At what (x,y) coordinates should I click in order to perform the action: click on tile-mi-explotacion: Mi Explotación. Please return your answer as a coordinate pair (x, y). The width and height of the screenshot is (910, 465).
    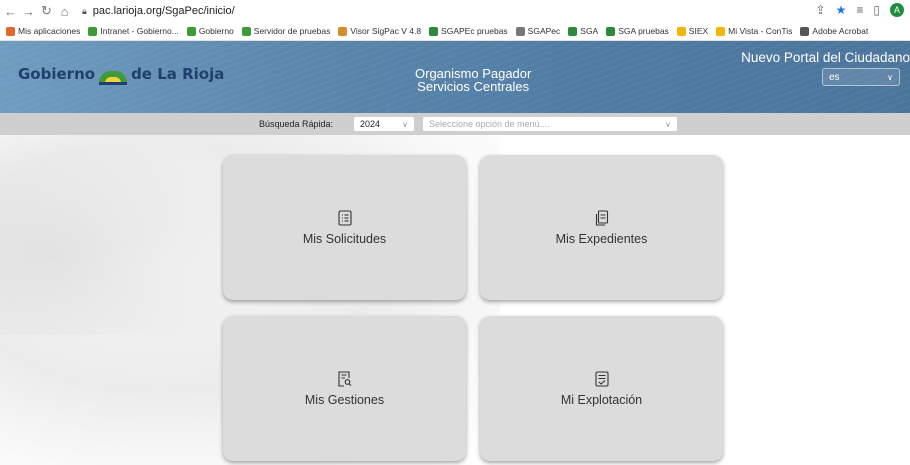
    Looking at the image, I should click on (601, 388).